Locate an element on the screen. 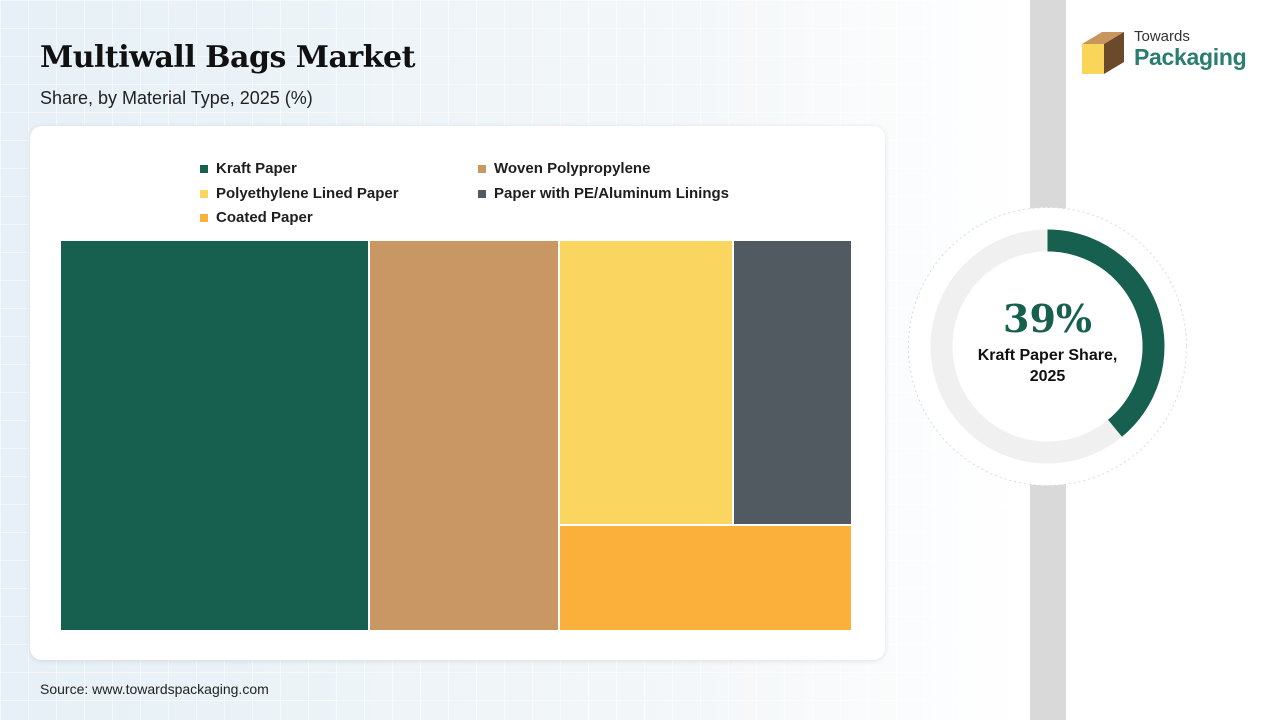  legend-item-1: Woven Polypropylene is located at coordinates (564, 168).